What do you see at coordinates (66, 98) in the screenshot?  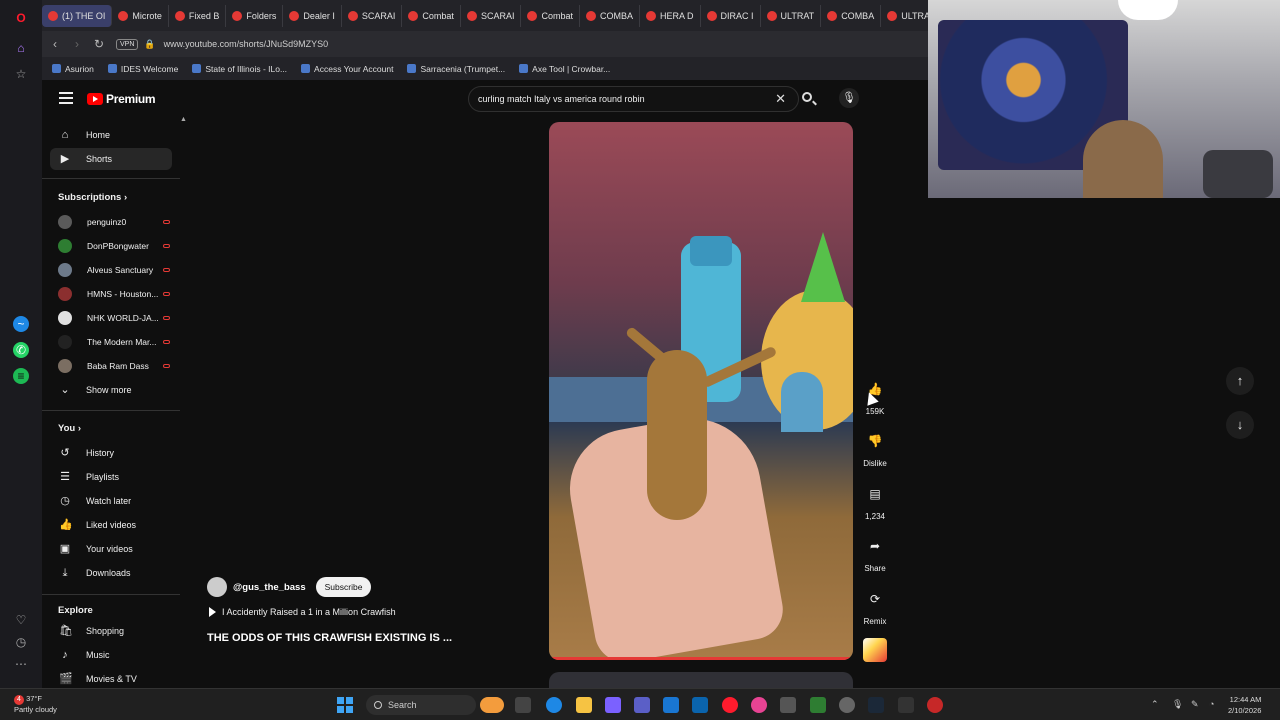 I see `menu-icon` at bounding box center [66, 98].